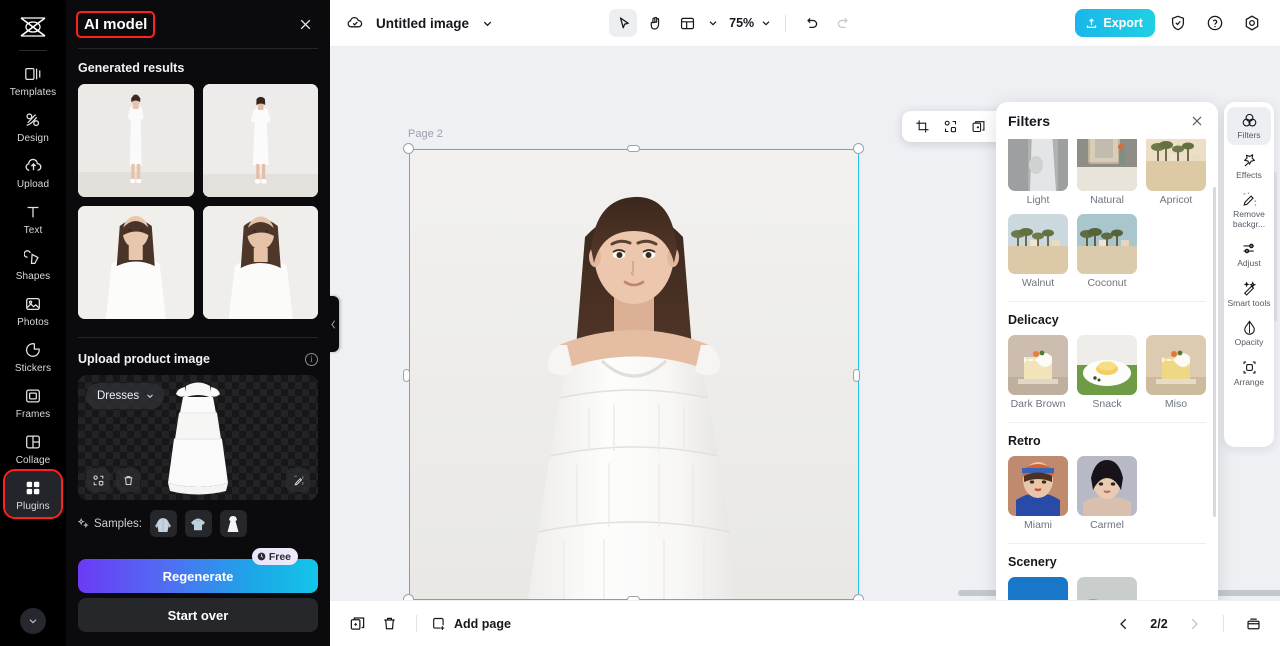 The height and width of the screenshot is (646, 1280). What do you see at coordinates (843, 23) in the screenshot?
I see `redo-button` at bounding box center [843, 23].